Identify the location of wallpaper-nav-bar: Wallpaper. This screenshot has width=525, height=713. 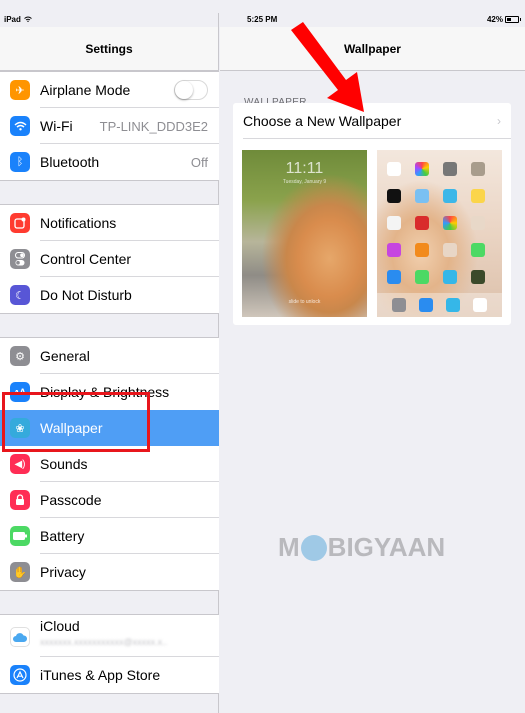
(372, 49).